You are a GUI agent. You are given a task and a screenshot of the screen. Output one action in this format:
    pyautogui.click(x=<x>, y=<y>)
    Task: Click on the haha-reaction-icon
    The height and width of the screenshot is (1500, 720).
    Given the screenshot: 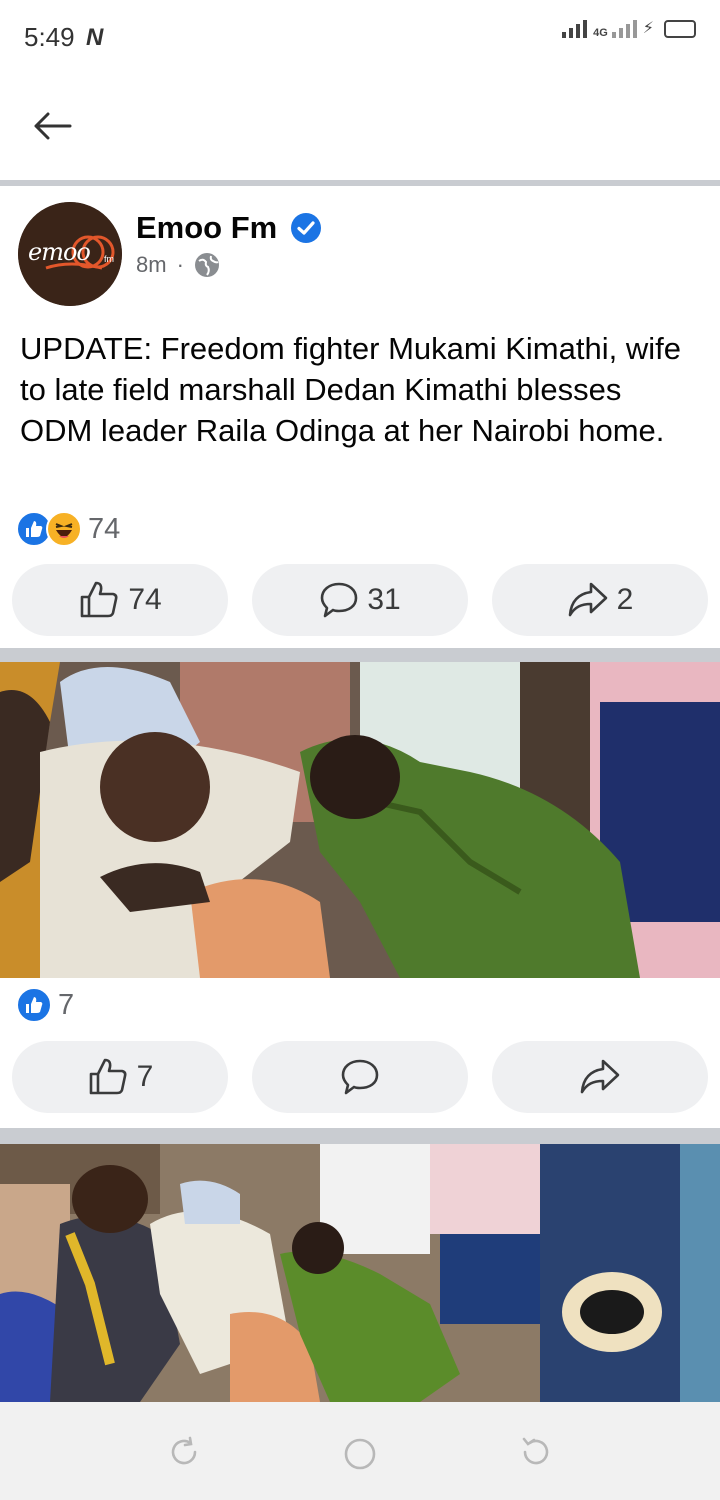 What is the action you would take?
    pyautogui.click(x=64, y=529)
    